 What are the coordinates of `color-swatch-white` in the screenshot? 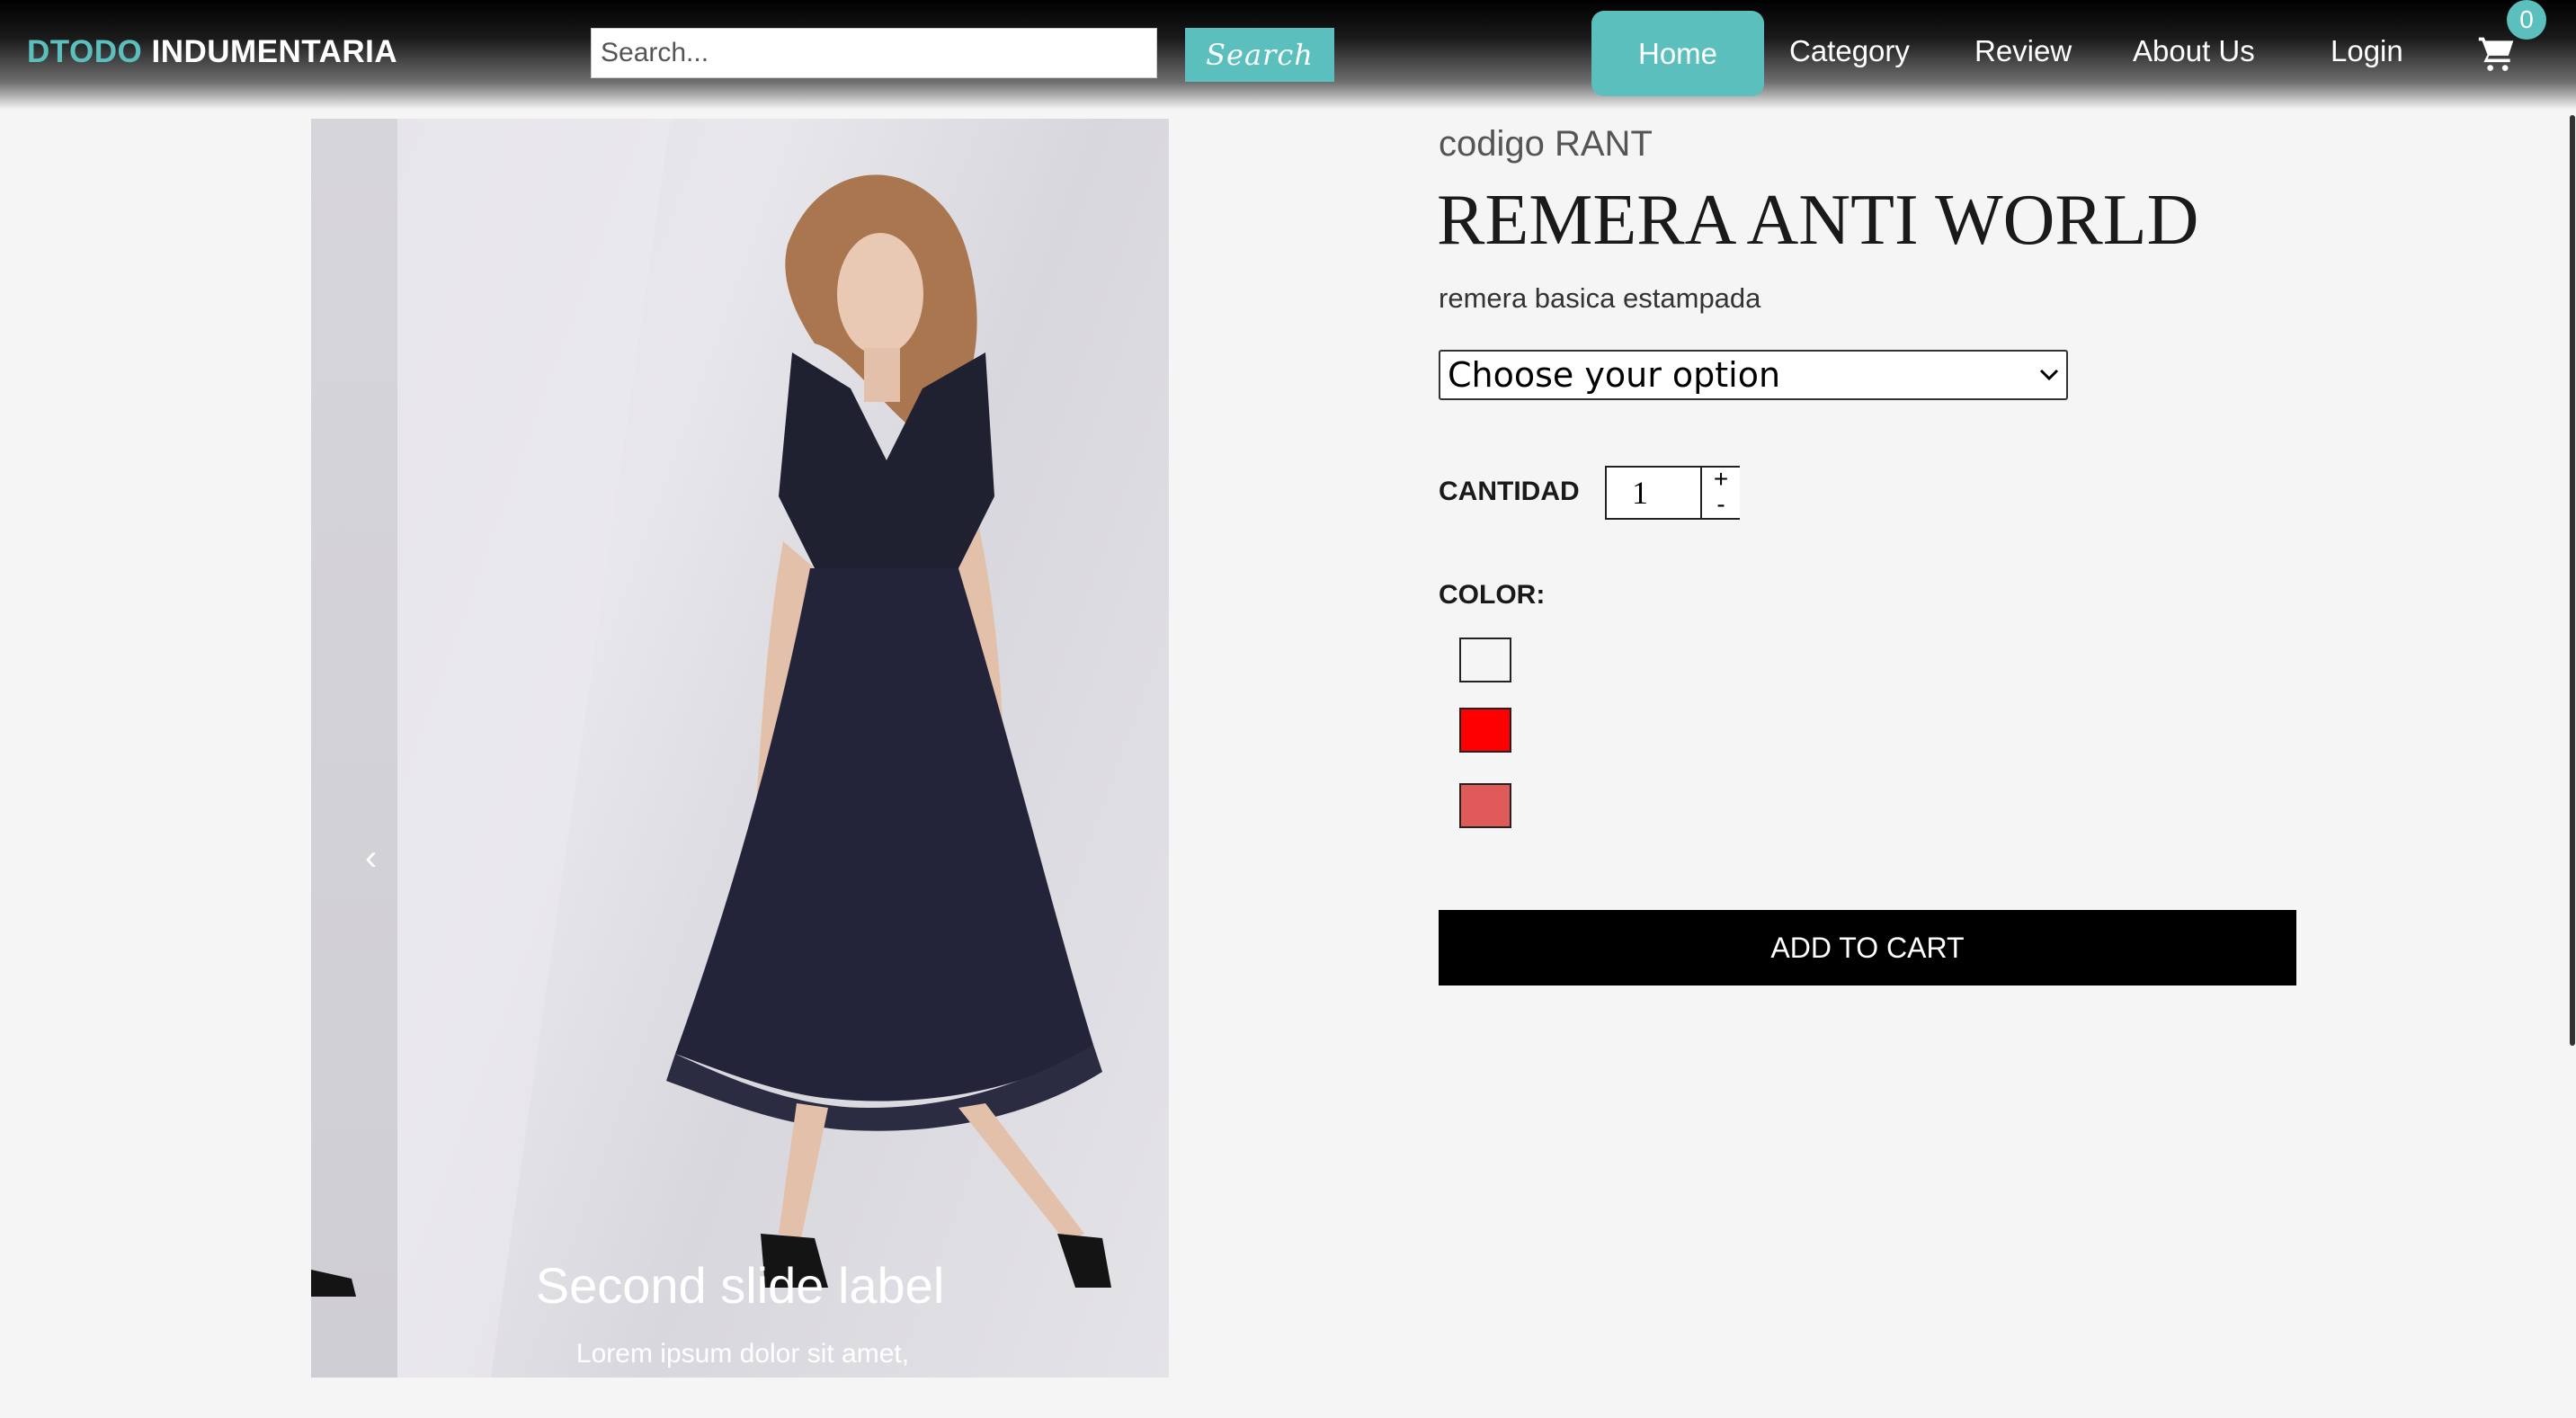 It's located at (1485, 660).